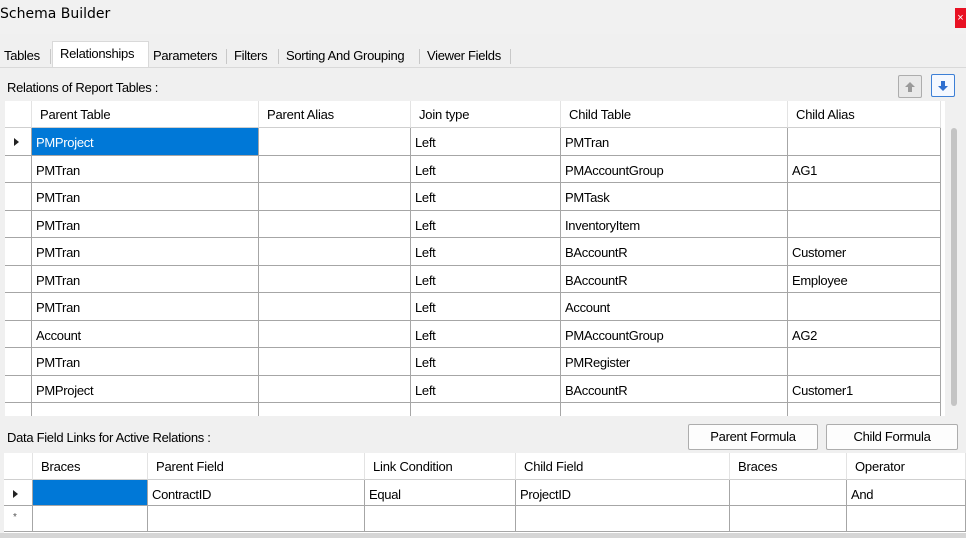 The height and width of the screenshot is (538, 966). Describe the element at coordinates (864, 389) in the screenshot. I see `relations-cell: Customer1` at that location.